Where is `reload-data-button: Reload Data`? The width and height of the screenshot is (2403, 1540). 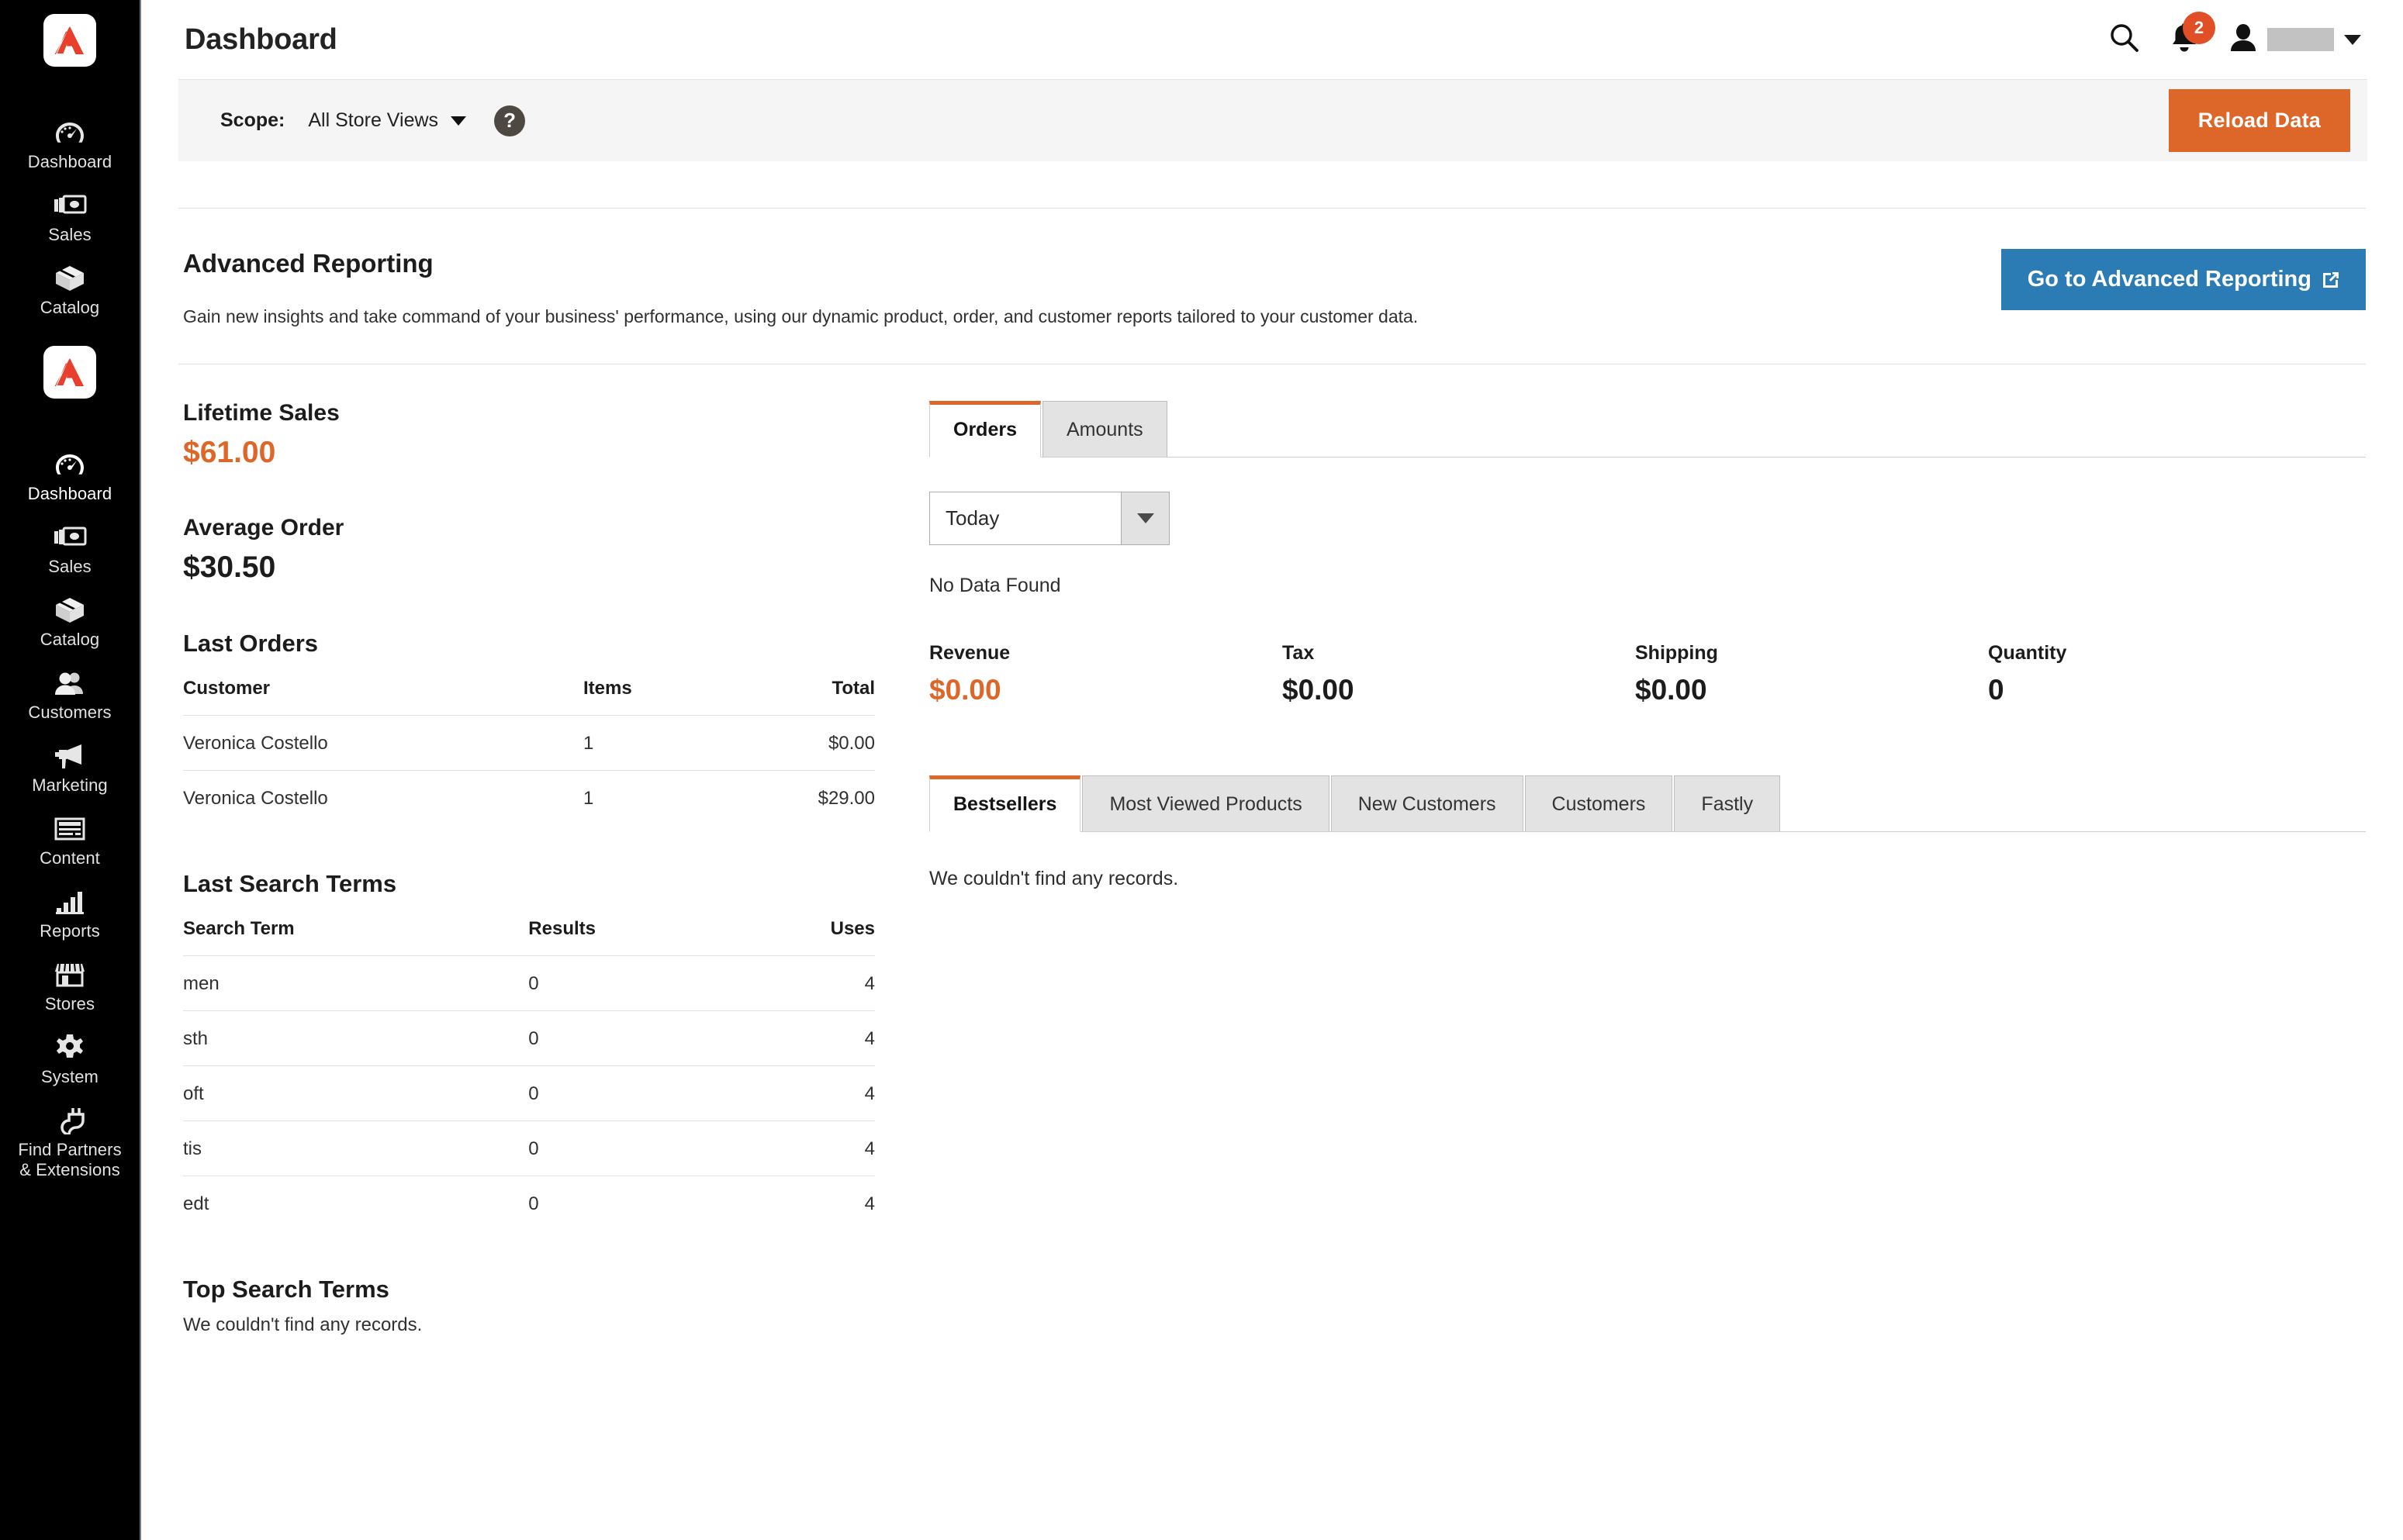
reload-data-button: Reload Data is located at coordinates (2259, 120).